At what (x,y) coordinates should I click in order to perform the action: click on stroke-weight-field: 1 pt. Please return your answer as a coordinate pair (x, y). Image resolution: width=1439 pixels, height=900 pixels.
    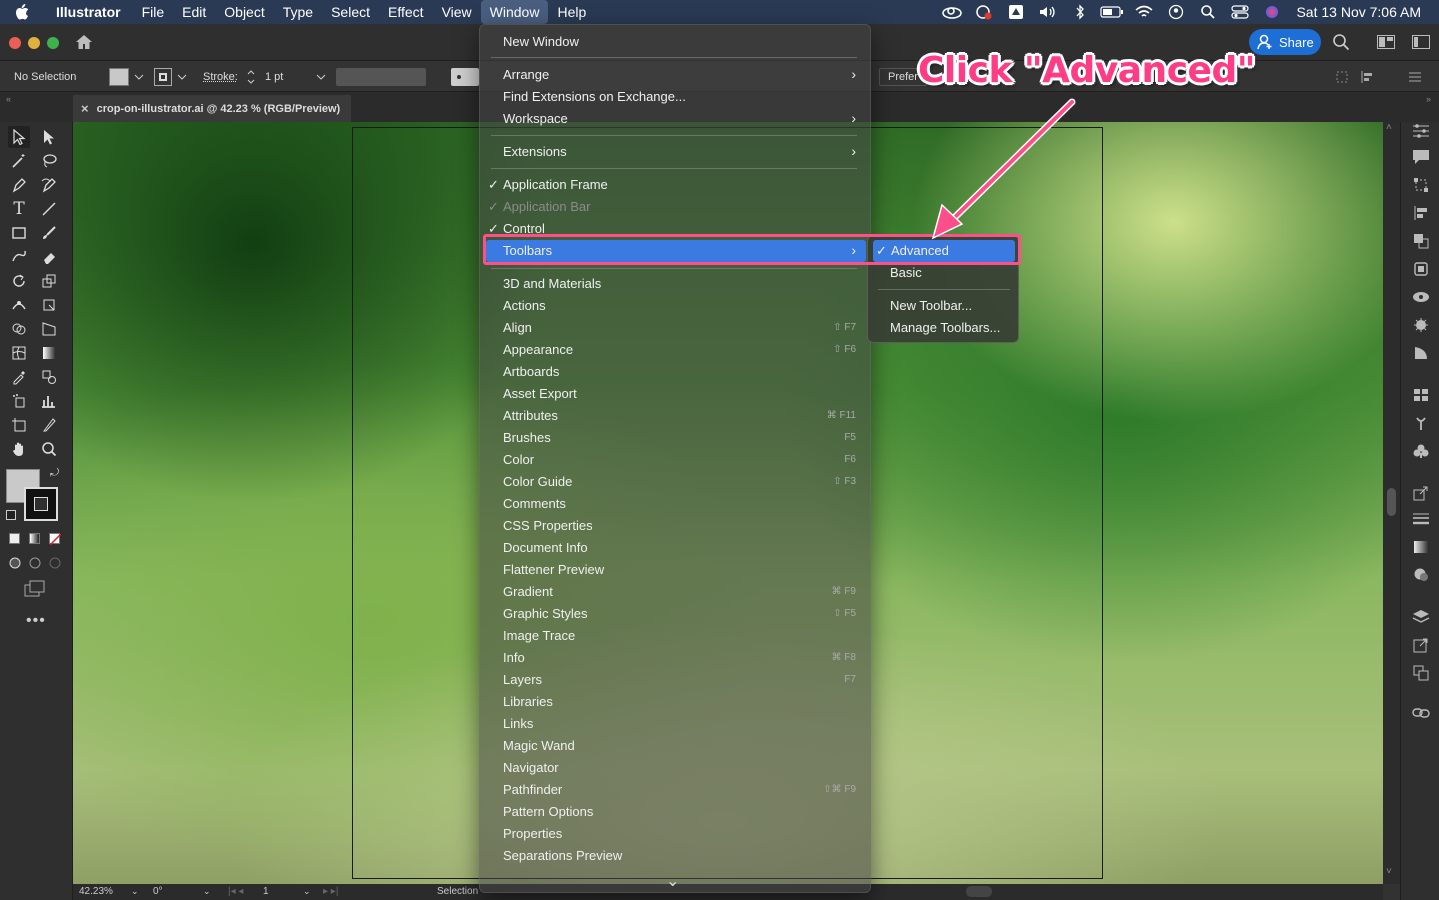
    Looking at the image, I should click on (272, 77).